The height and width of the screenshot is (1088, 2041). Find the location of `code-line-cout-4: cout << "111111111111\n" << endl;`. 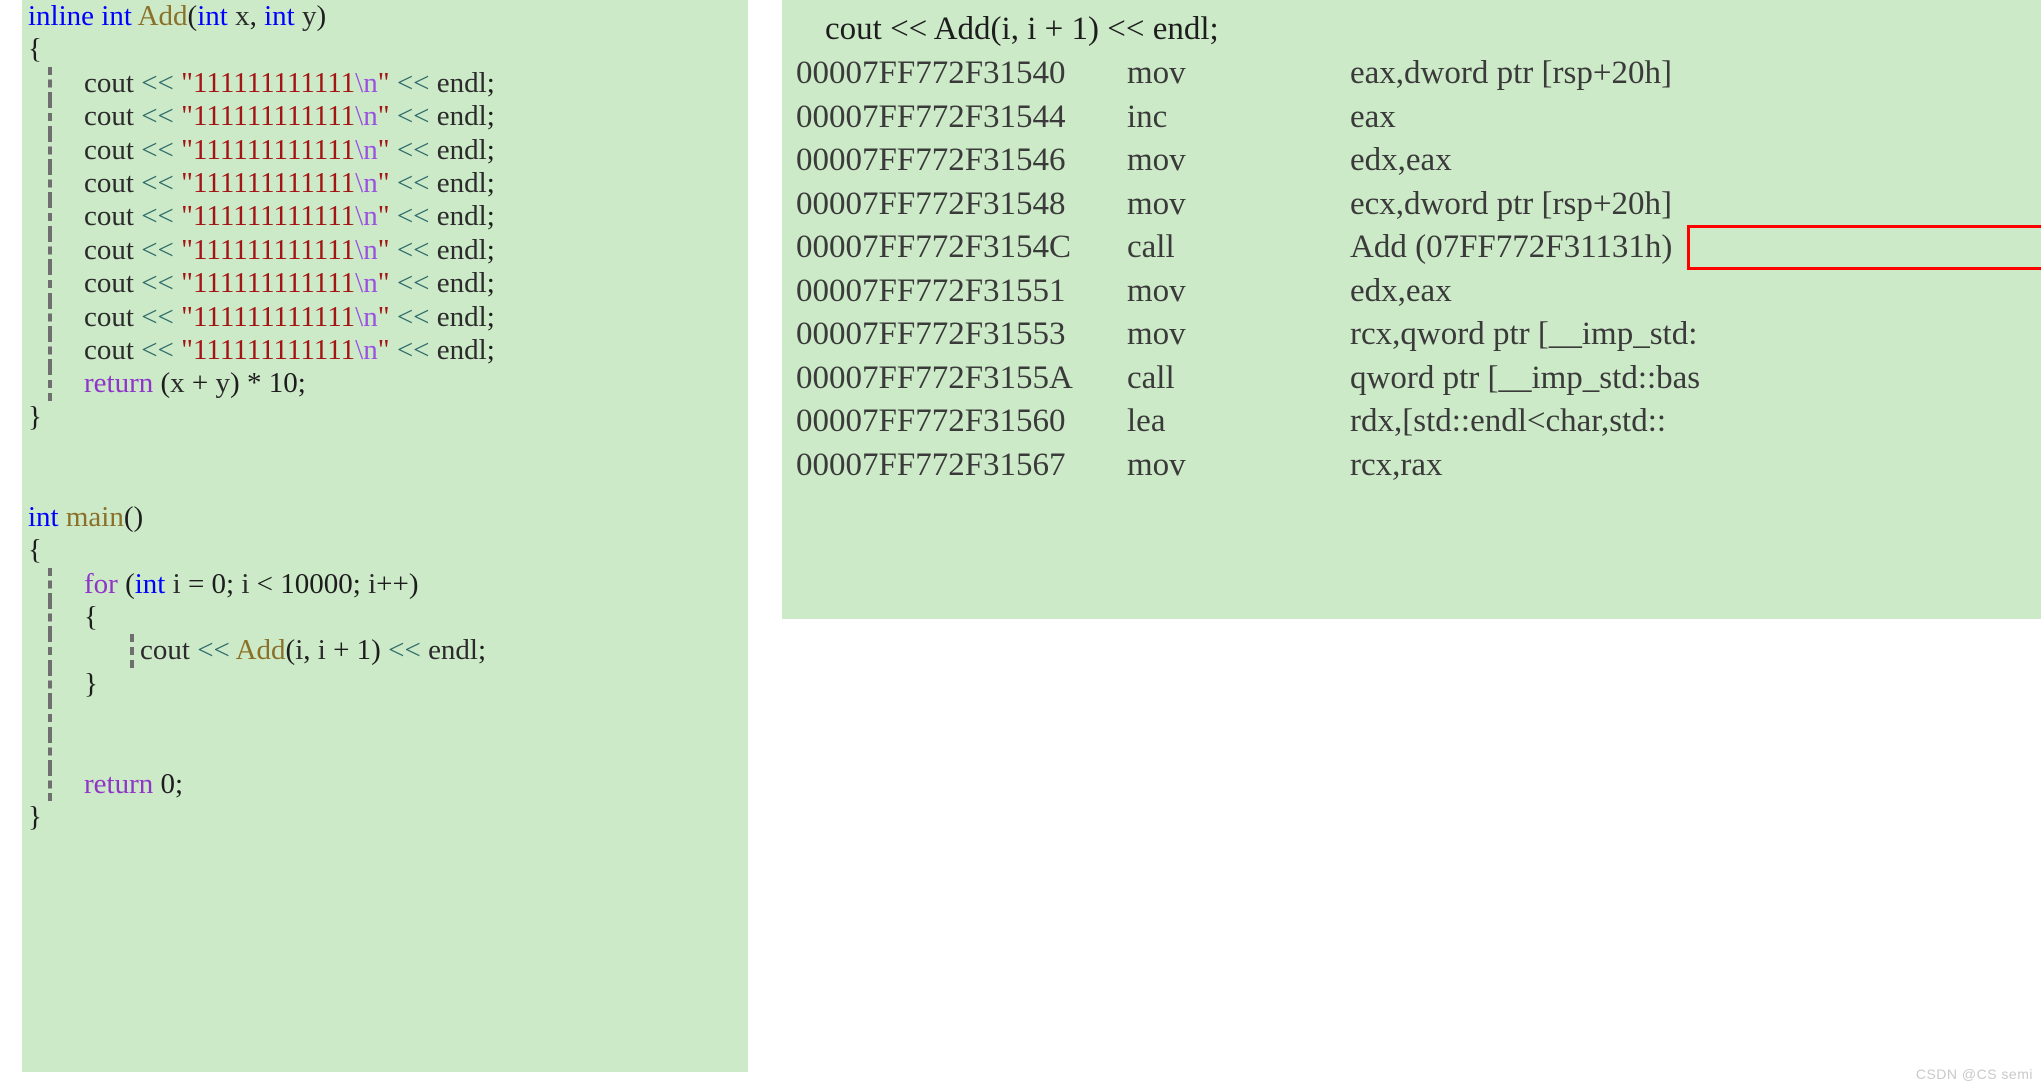

code-line-cout-4: cout << "111111111111\n" << endl; is located at coordinates (385, 183).